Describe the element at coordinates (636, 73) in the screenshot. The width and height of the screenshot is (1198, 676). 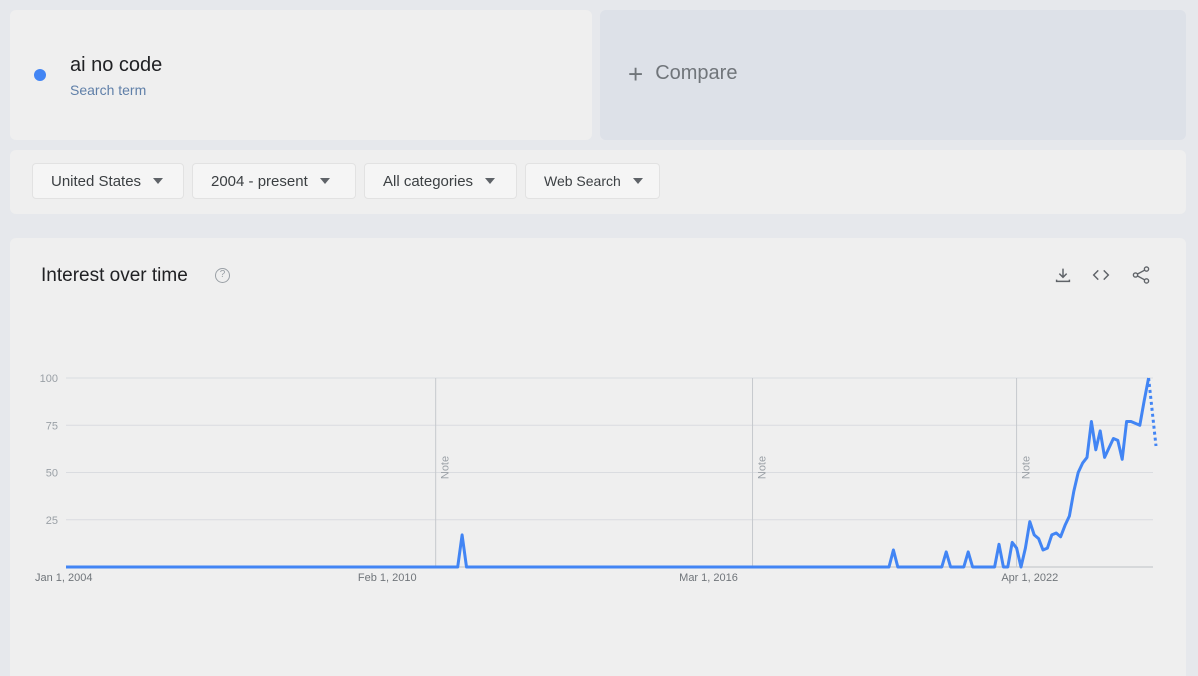
I see `plus-icon: +` at that location.